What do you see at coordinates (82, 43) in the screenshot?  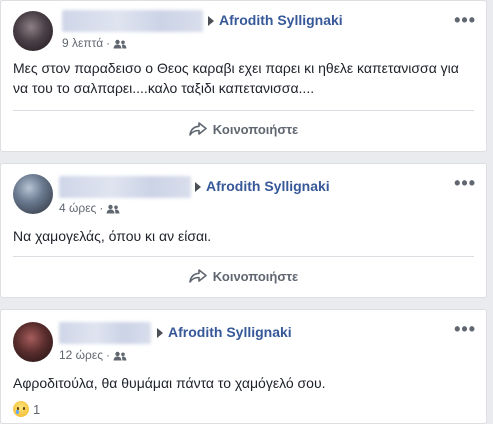 I see `post-timestamp: 9 λεπτά` at bounding box center [82, 43].